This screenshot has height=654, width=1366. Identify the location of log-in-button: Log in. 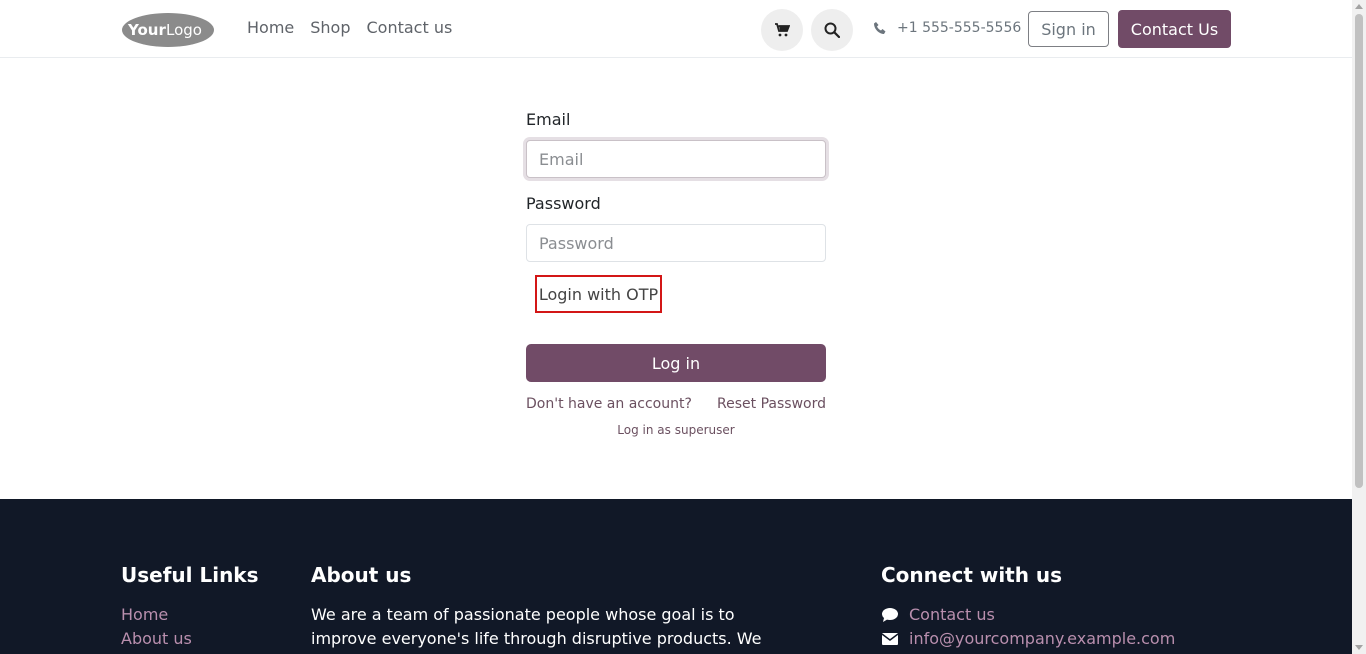
(676, 363).